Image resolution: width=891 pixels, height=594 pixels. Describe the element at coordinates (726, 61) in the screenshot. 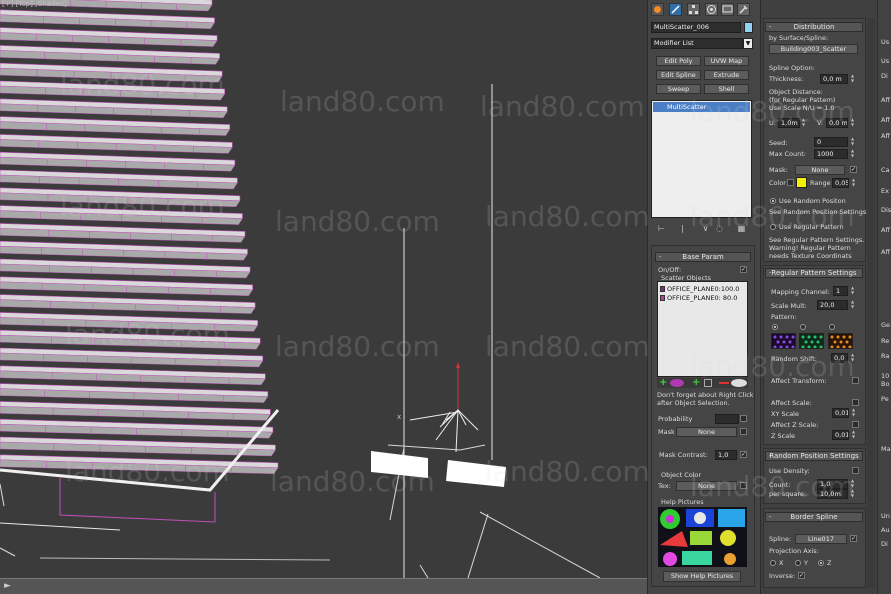

I see `uvw-map-button: UVW Map` at that location.